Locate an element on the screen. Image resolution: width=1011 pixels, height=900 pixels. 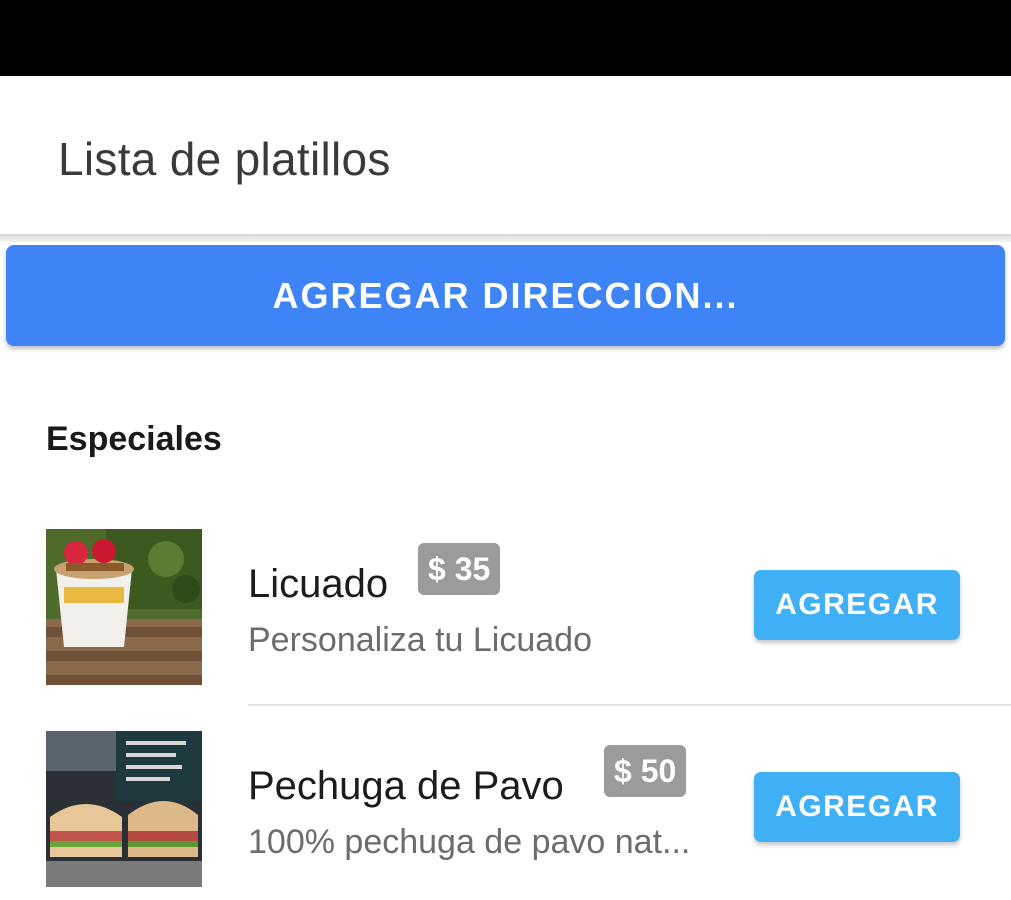
turkey-sandwich-photo is located at coordinates (124, 809).